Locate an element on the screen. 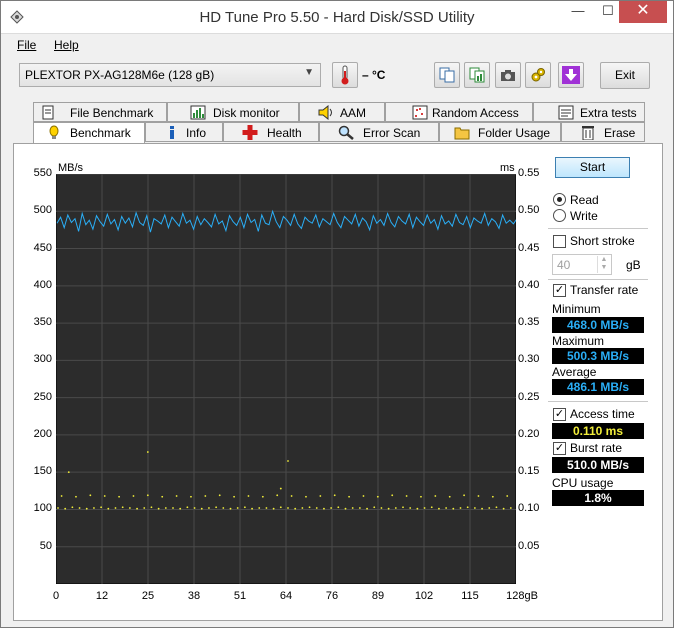 This screenshot has width=674, height=628. right-axis-tick-label: 0.35 is located at coordinates (529, 322).